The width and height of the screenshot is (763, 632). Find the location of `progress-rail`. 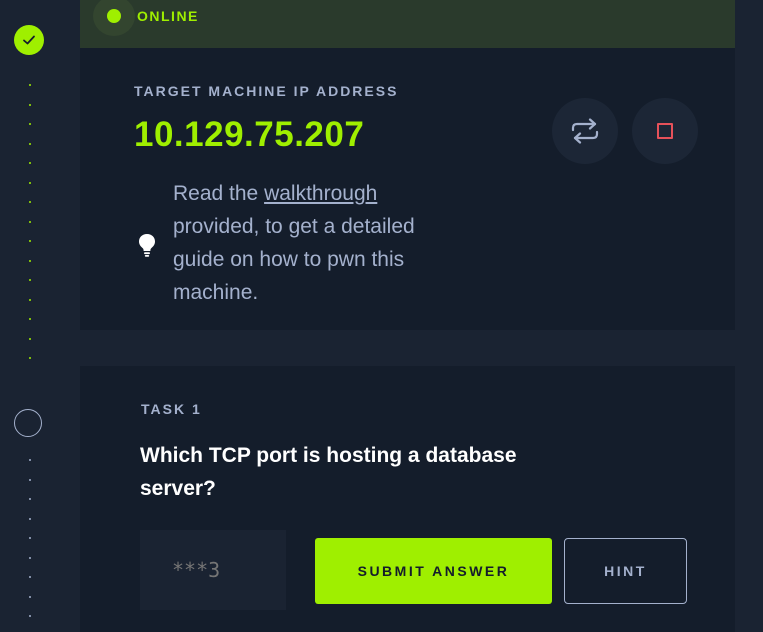

progress-rail is located at coordinates (29, 316).